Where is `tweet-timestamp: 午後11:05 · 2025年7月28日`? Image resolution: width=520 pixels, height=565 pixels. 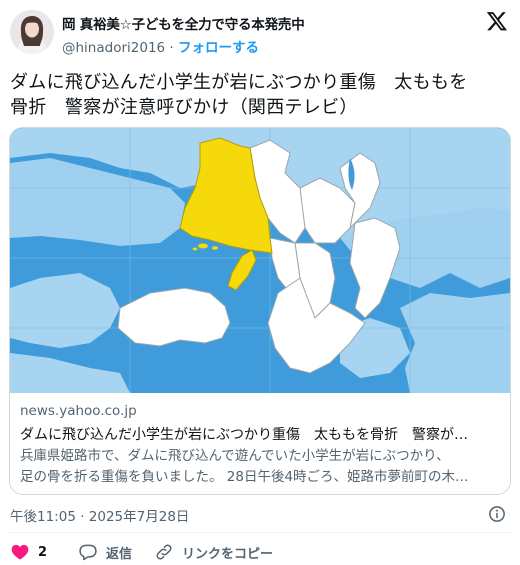
tweet-timestamp: 午後11:05 · 2025年7月28日 is located at coordinates (99, 515).